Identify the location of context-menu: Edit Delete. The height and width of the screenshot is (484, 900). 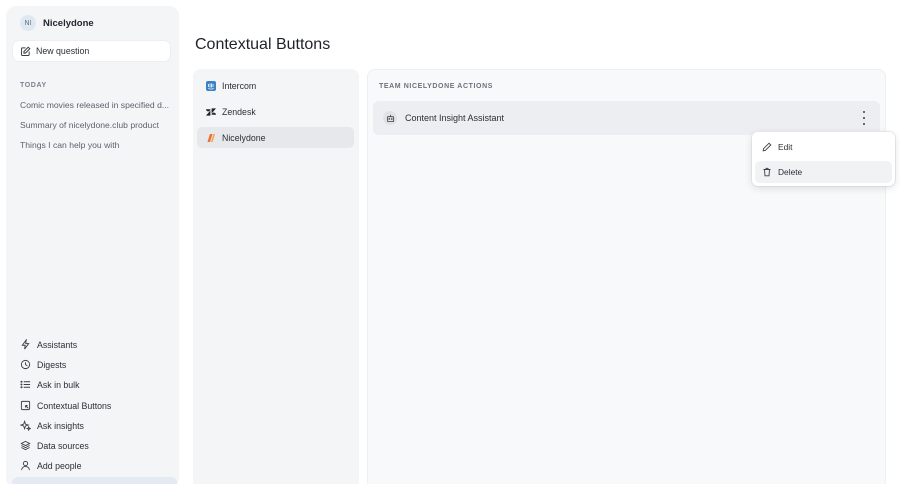
(823, 159).